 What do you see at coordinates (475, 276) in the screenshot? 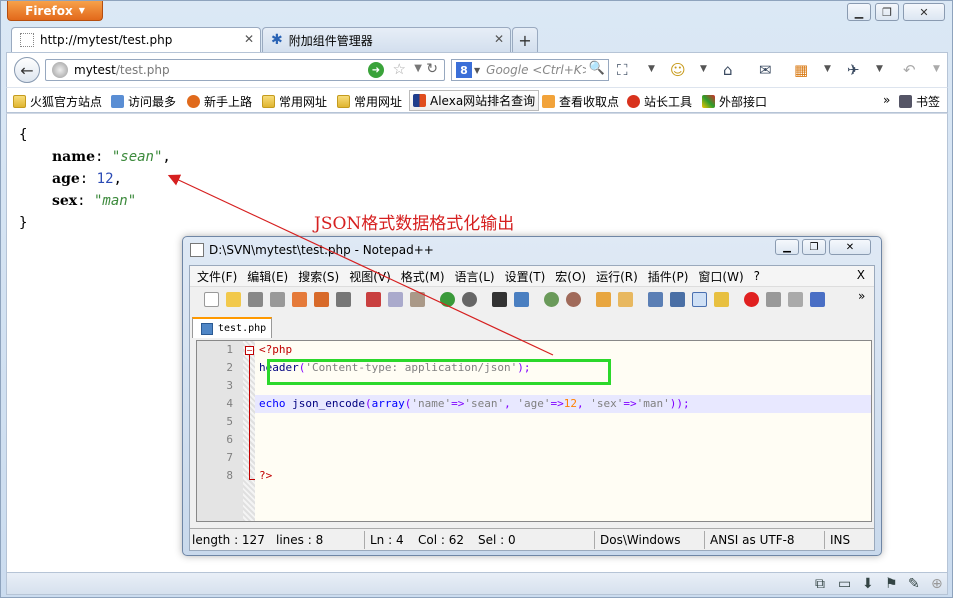
I see `menu-language: 语言(L)` at bounding box center [475, 276].